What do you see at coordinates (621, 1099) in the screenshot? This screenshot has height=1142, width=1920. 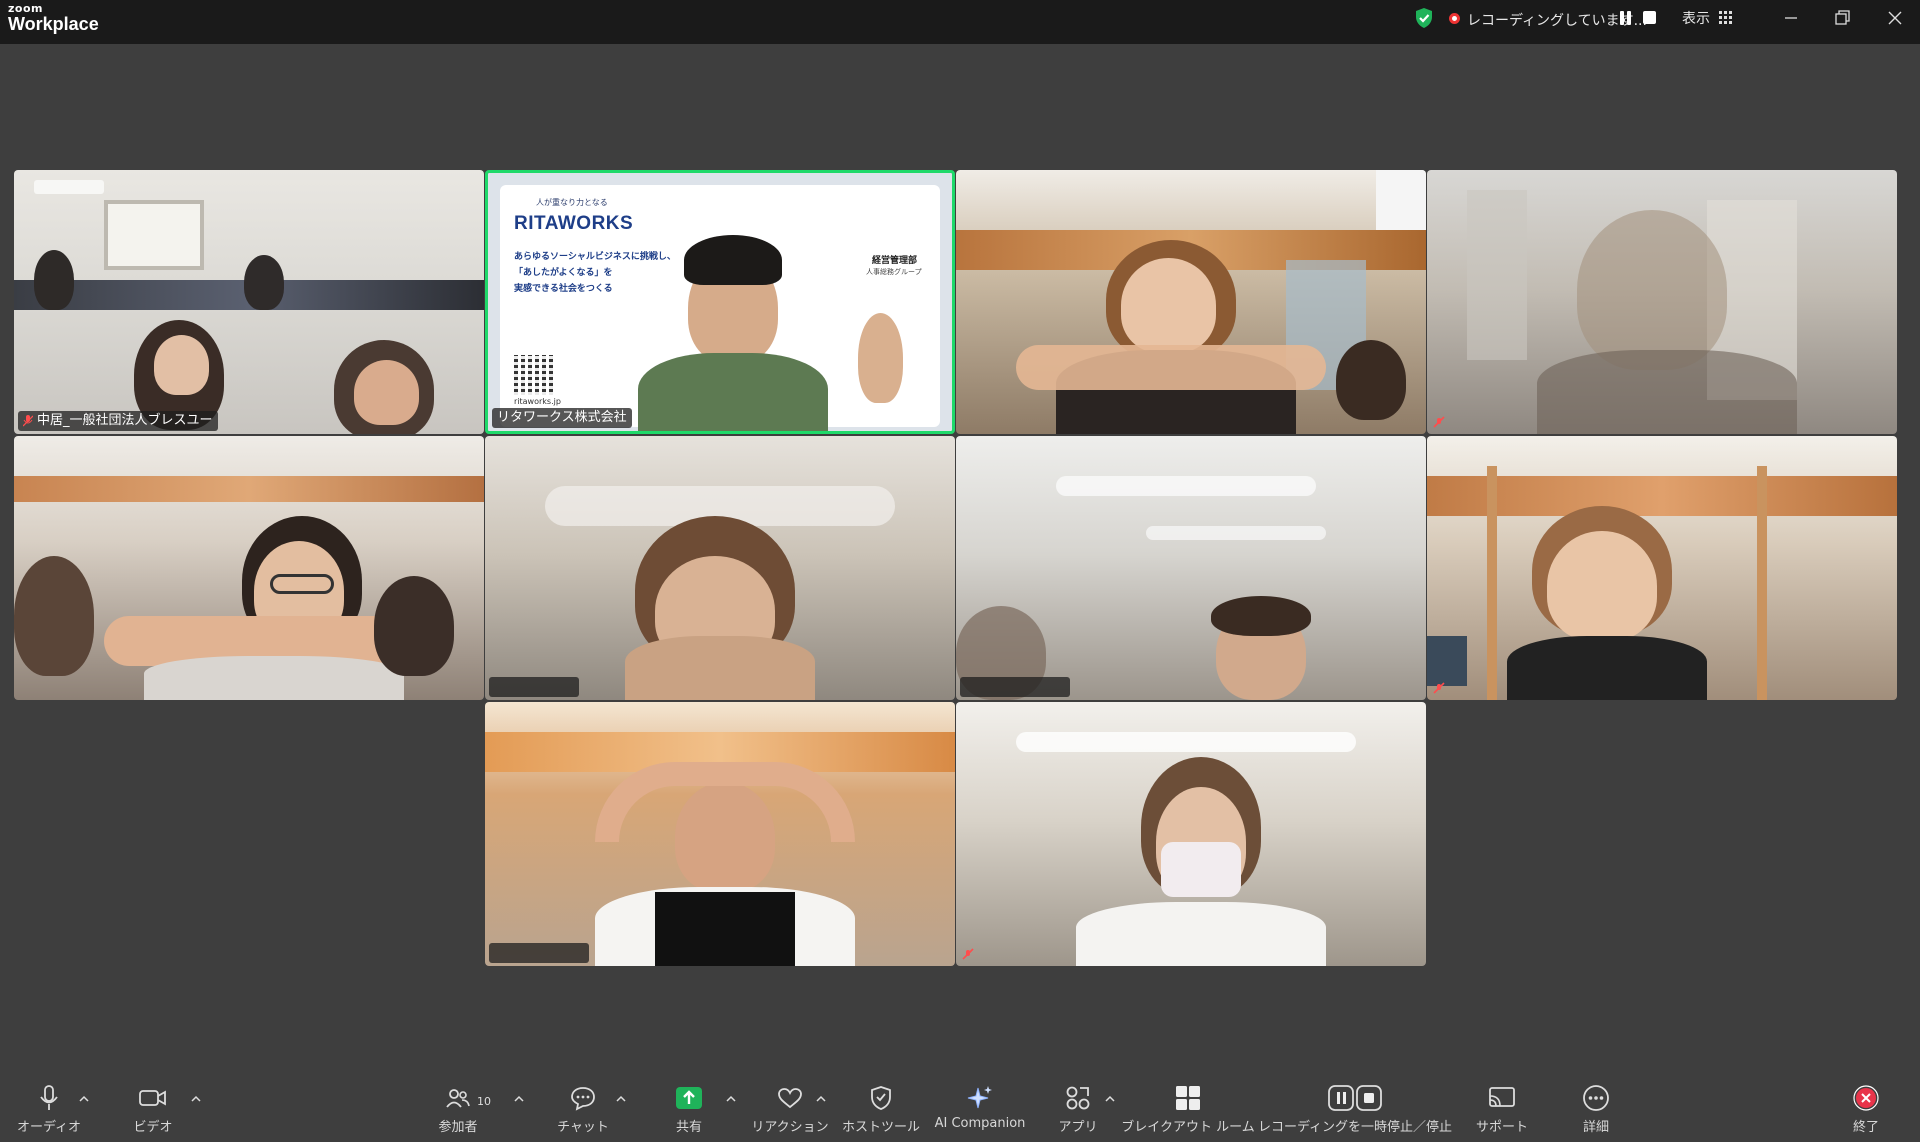 I see `chat-options-chevron-icon` at bounding box center [621, 1099].